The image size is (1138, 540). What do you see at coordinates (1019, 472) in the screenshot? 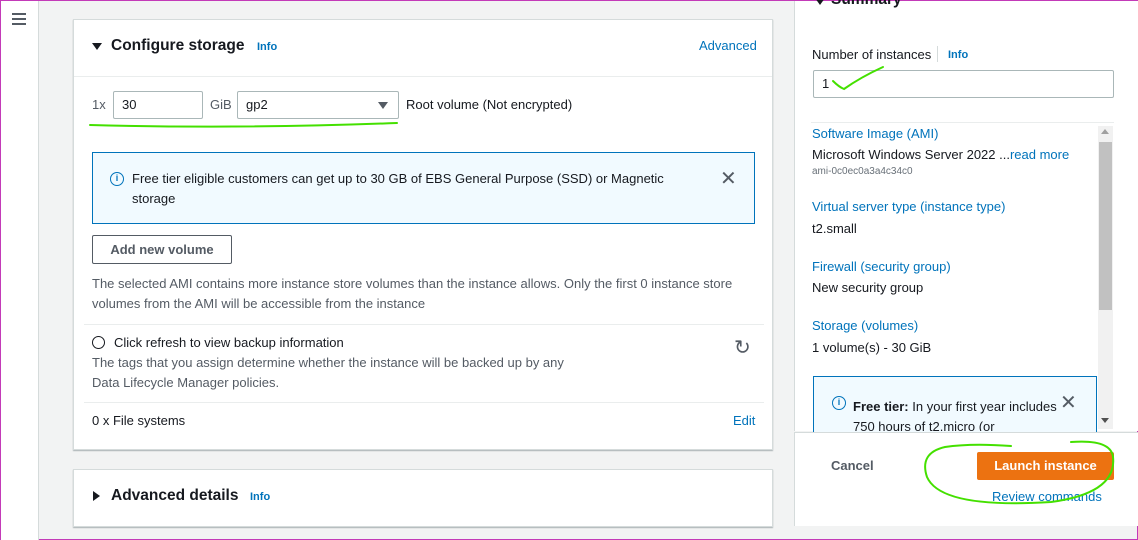
I see `annotation-circle` at bounding box center [1019, 472].